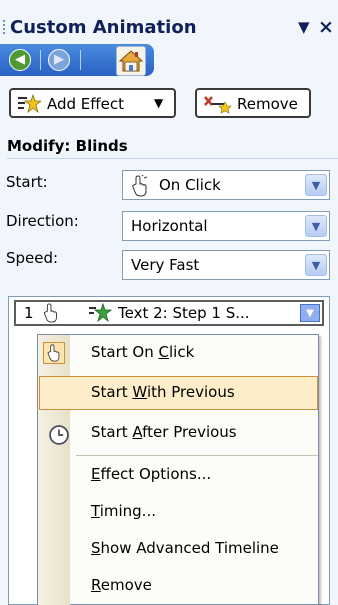 This screenshot has width=338, height=605. I want to click on chevron-down-icon: ▼, so click(159, 103).